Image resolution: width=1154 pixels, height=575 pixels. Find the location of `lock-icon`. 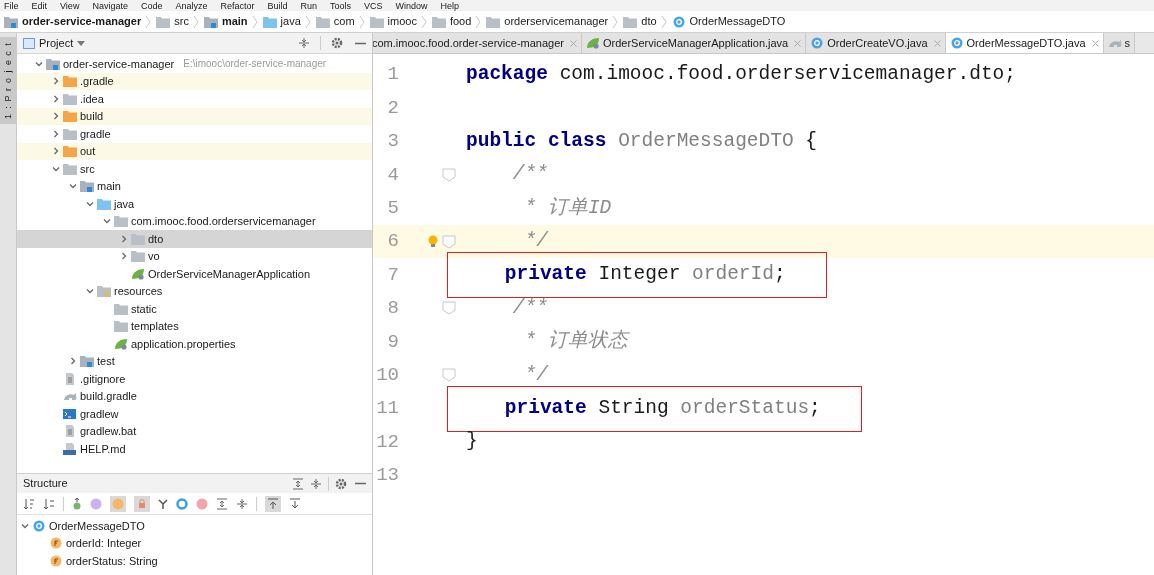

lock-icon is located at coordinates (142, 503).